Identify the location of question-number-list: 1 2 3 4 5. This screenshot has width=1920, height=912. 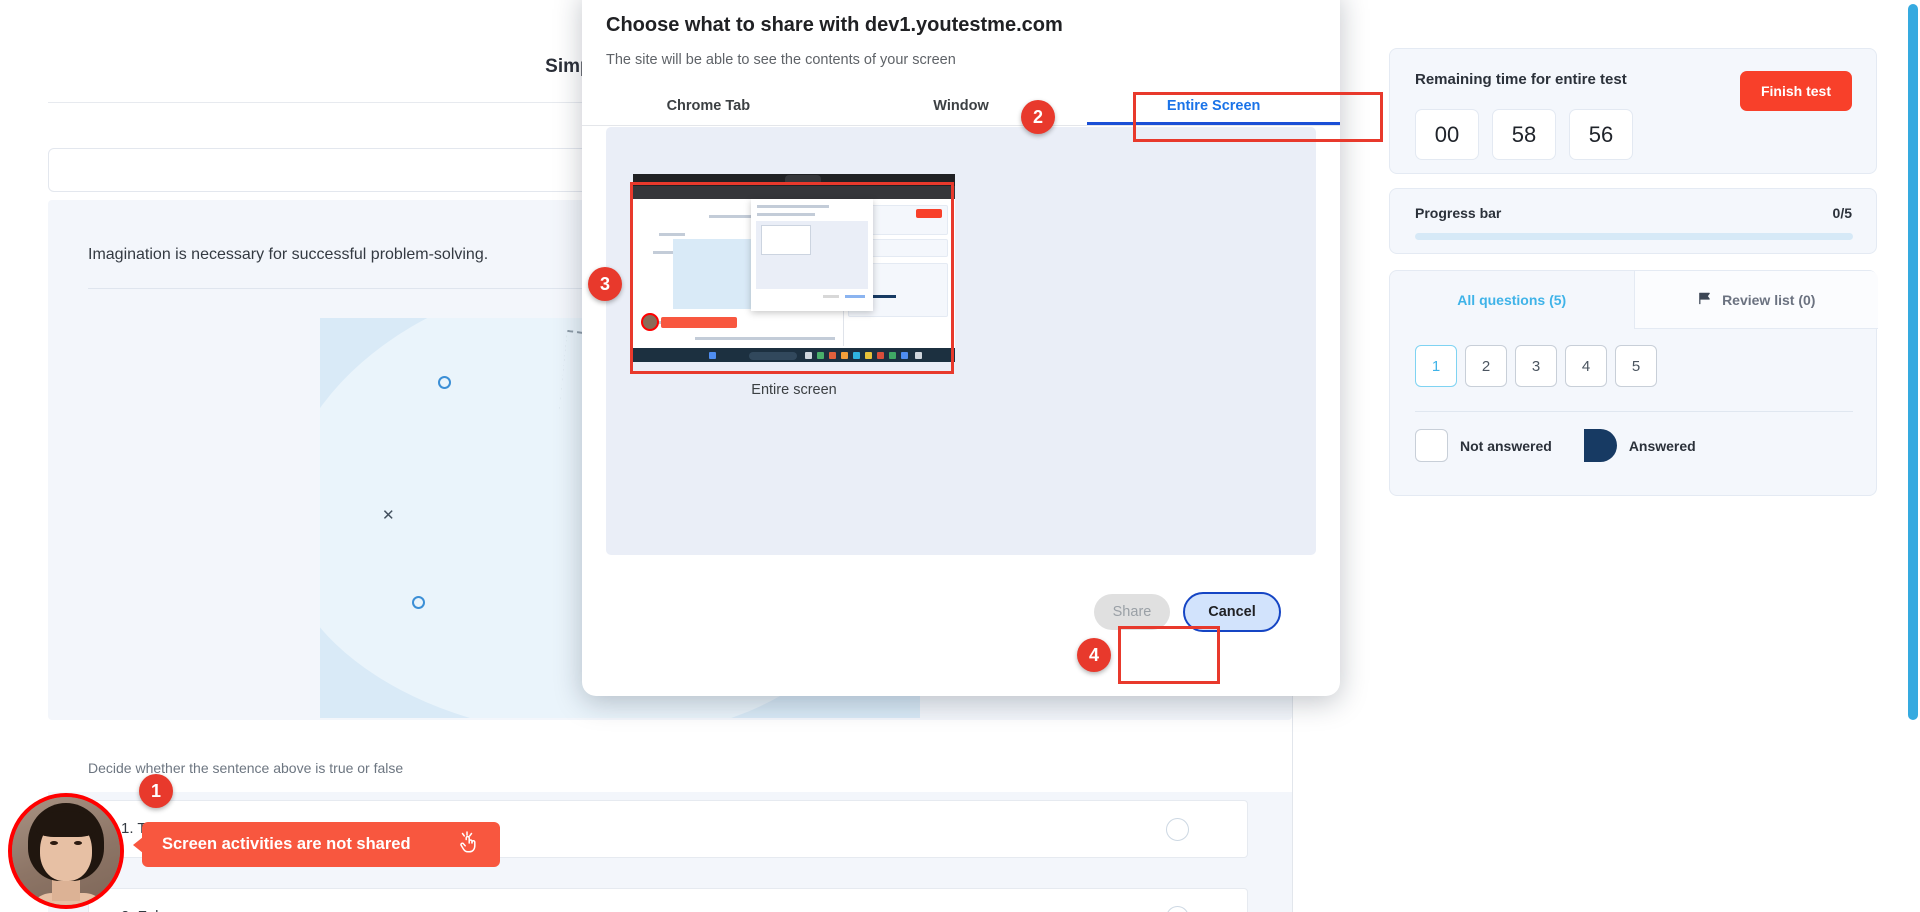
(1536, 366).